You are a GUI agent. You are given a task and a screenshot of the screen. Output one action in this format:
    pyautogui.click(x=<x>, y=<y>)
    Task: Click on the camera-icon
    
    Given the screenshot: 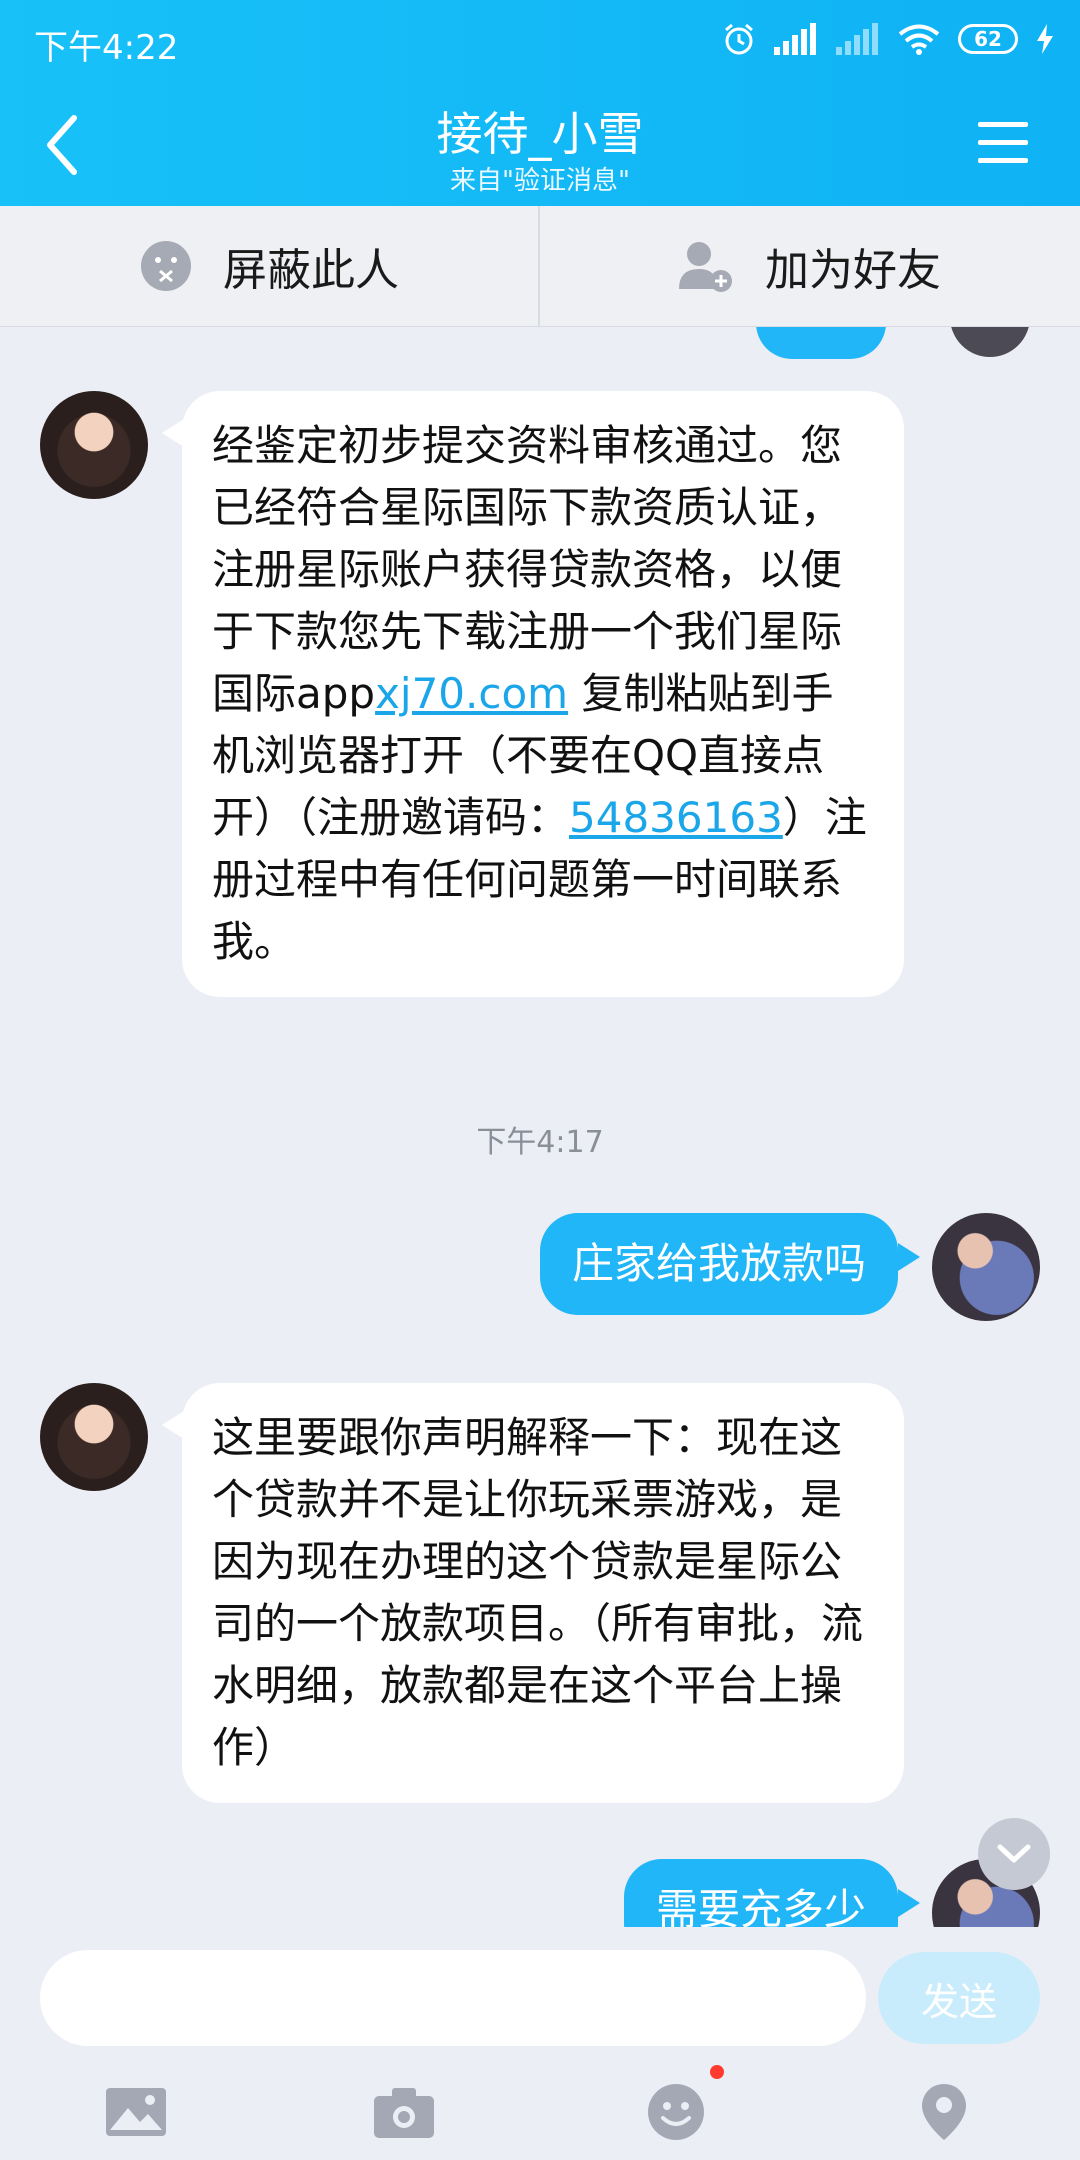 What is the action you would take?
    pyautogui.click(x=404, y=2113)
    